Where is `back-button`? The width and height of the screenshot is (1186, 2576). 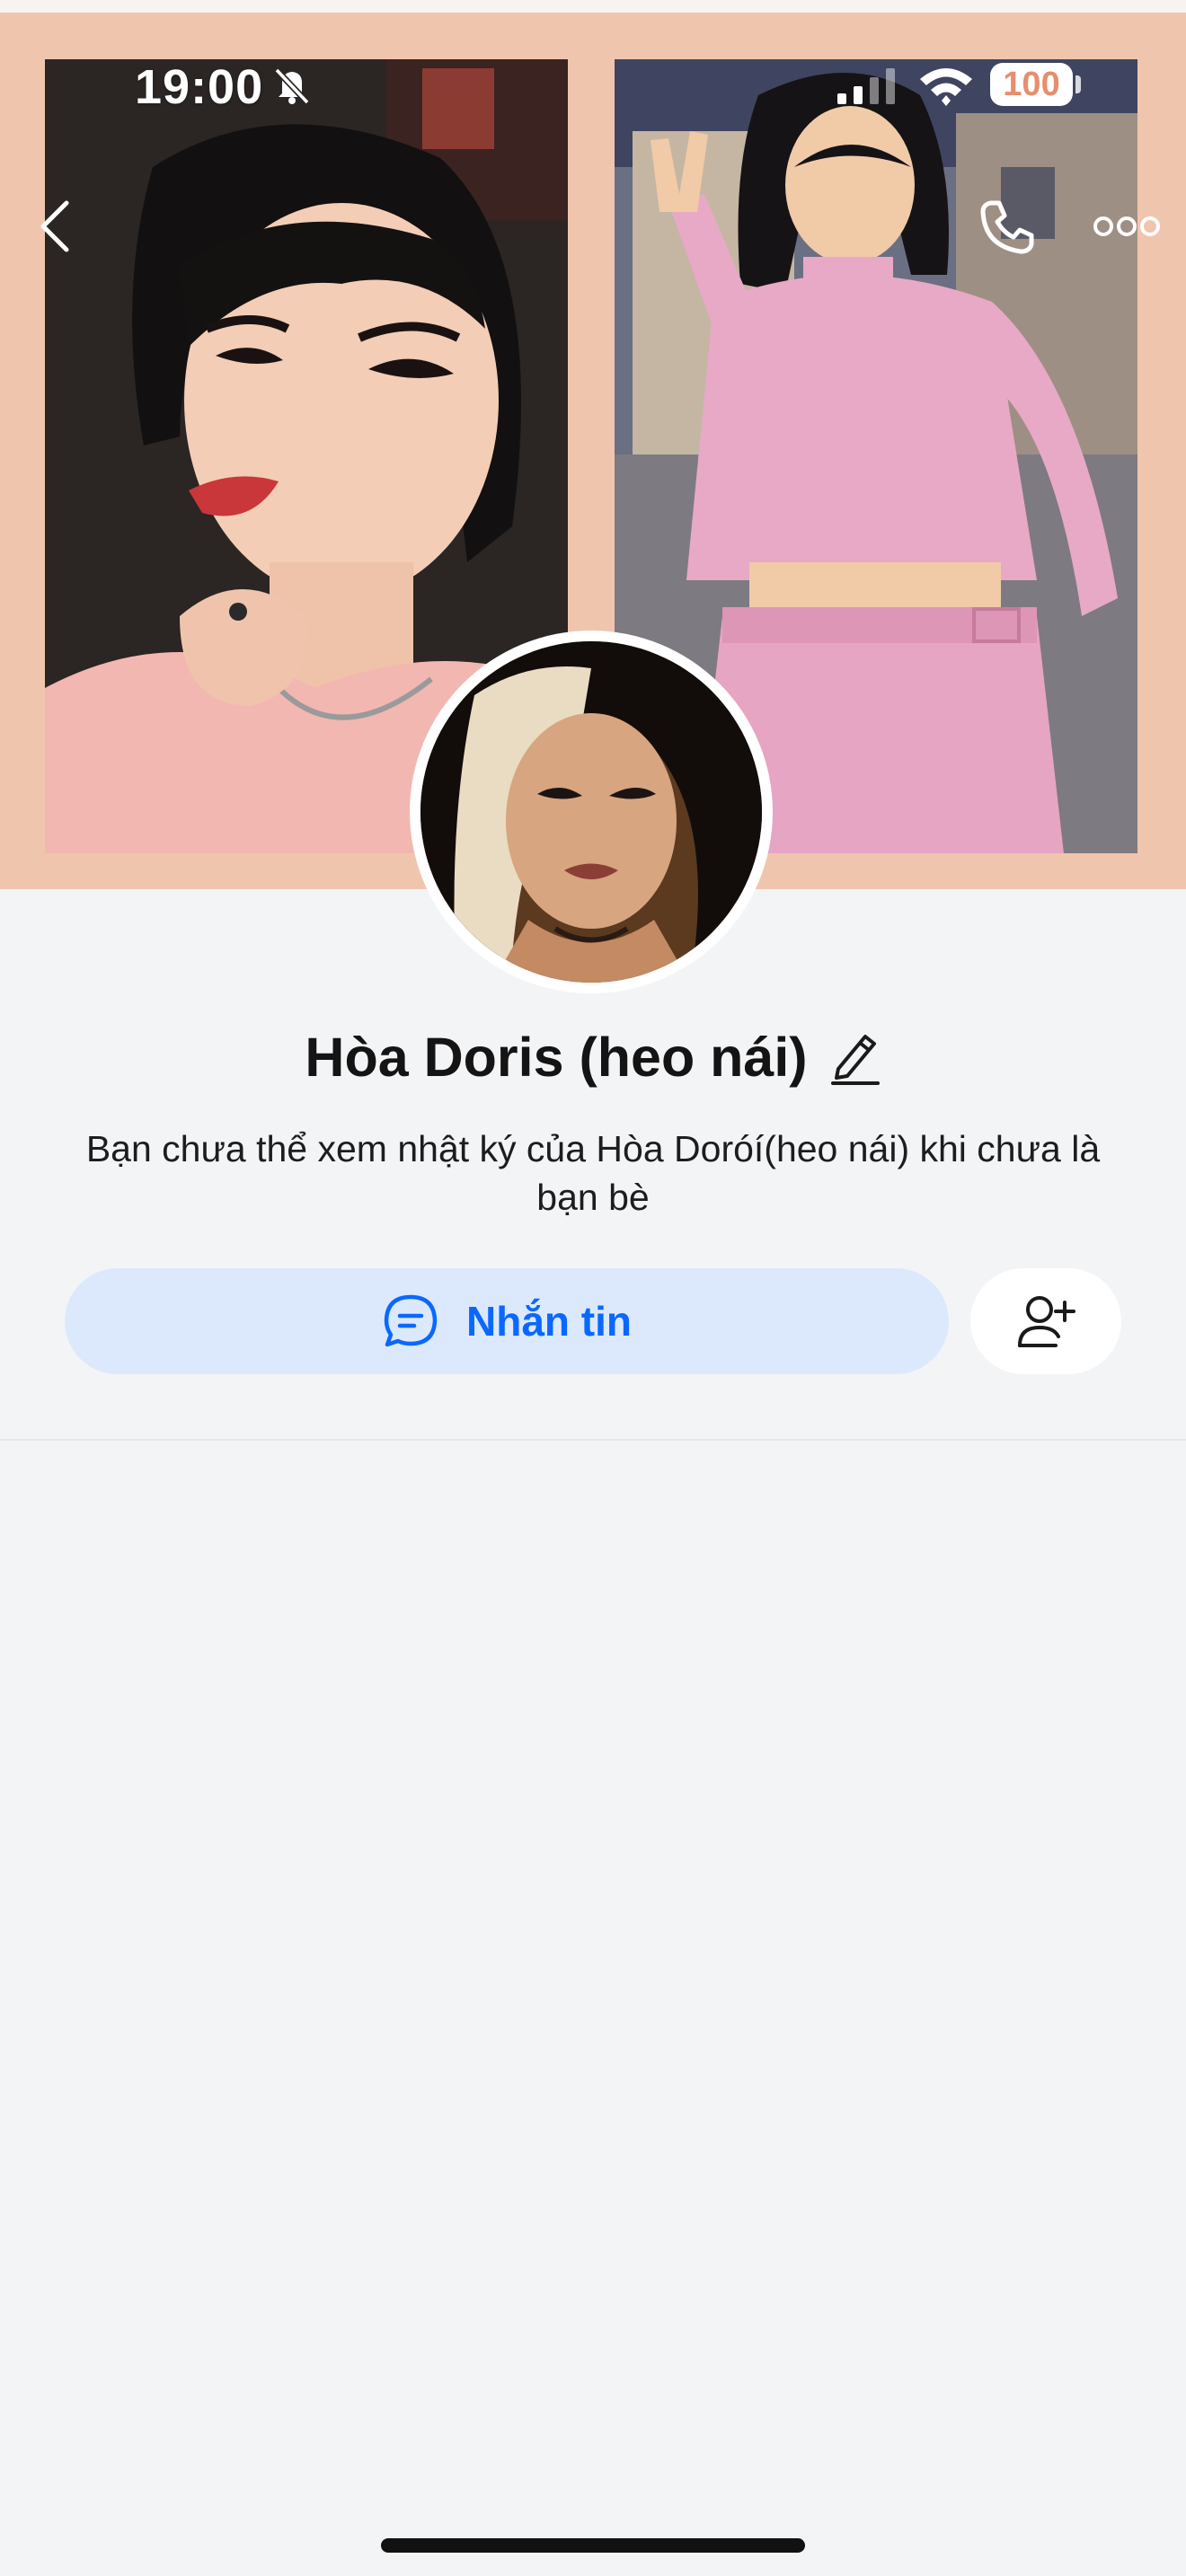
back-button is located at coordinates (55, 226).